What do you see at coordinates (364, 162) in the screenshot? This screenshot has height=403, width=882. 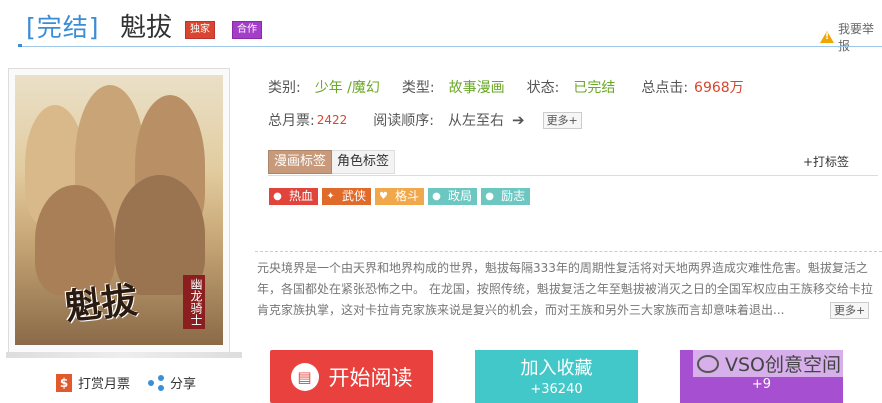 I see `tab-character-tags: 角色标签` at bounding box center [364, 162].